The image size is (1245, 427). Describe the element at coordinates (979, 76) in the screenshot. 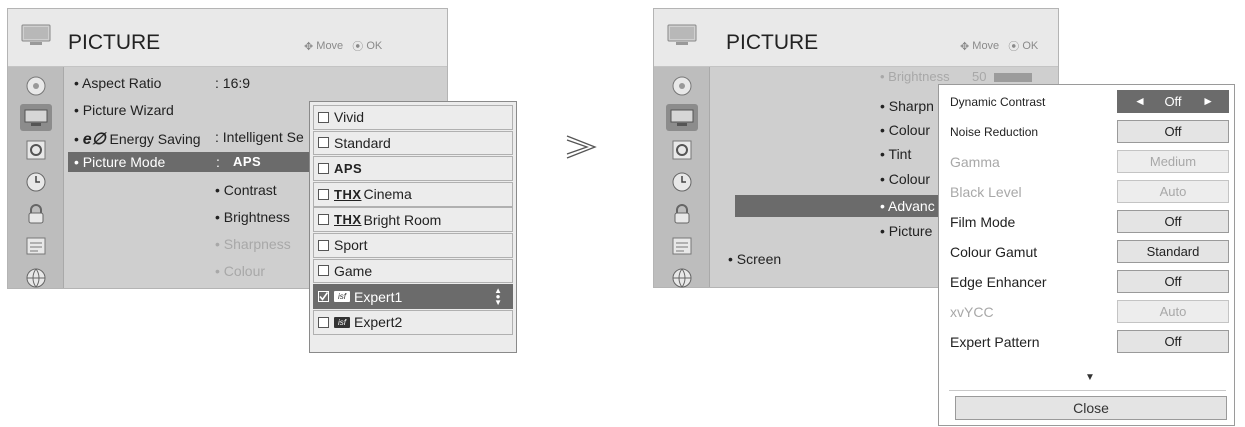

I see `brightness-value: 50` at that location.